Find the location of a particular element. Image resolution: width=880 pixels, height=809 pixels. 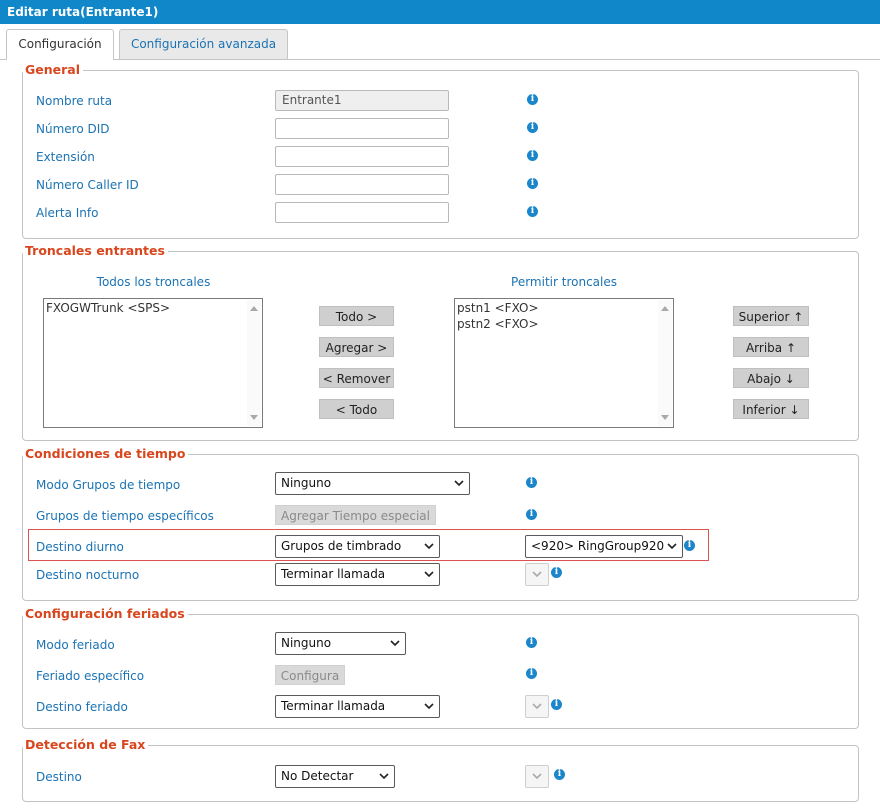

trunks-legend: Troncales entrantes is located at coordinates (95, 251).